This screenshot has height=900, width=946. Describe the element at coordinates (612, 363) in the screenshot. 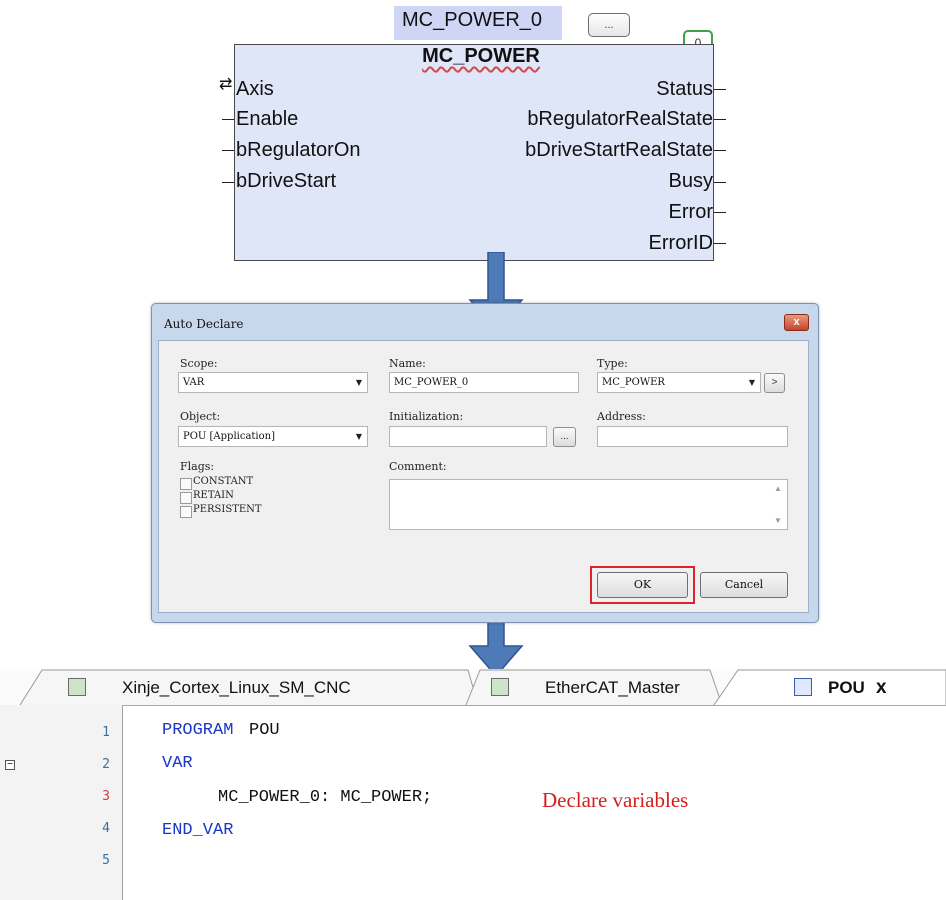

I see `type-label: Type:` at that location.